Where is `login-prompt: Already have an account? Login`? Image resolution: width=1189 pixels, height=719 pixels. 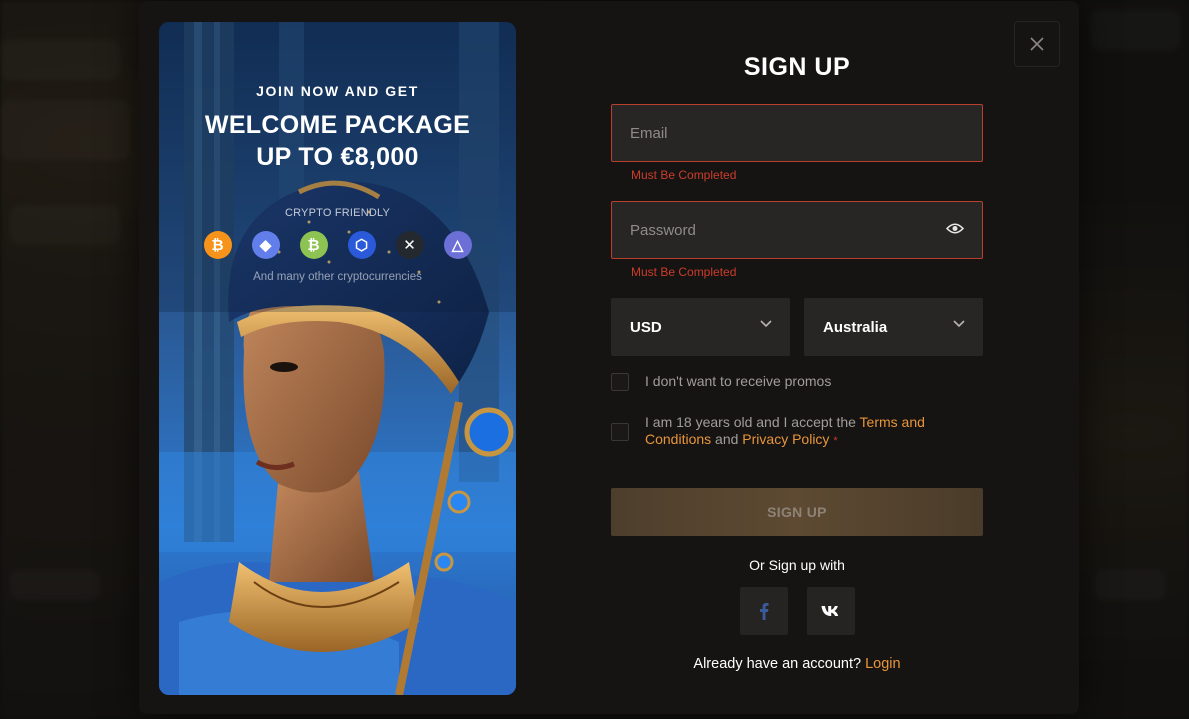 login-prompt: Already have an account? Login is located at coordinates (797, 664).